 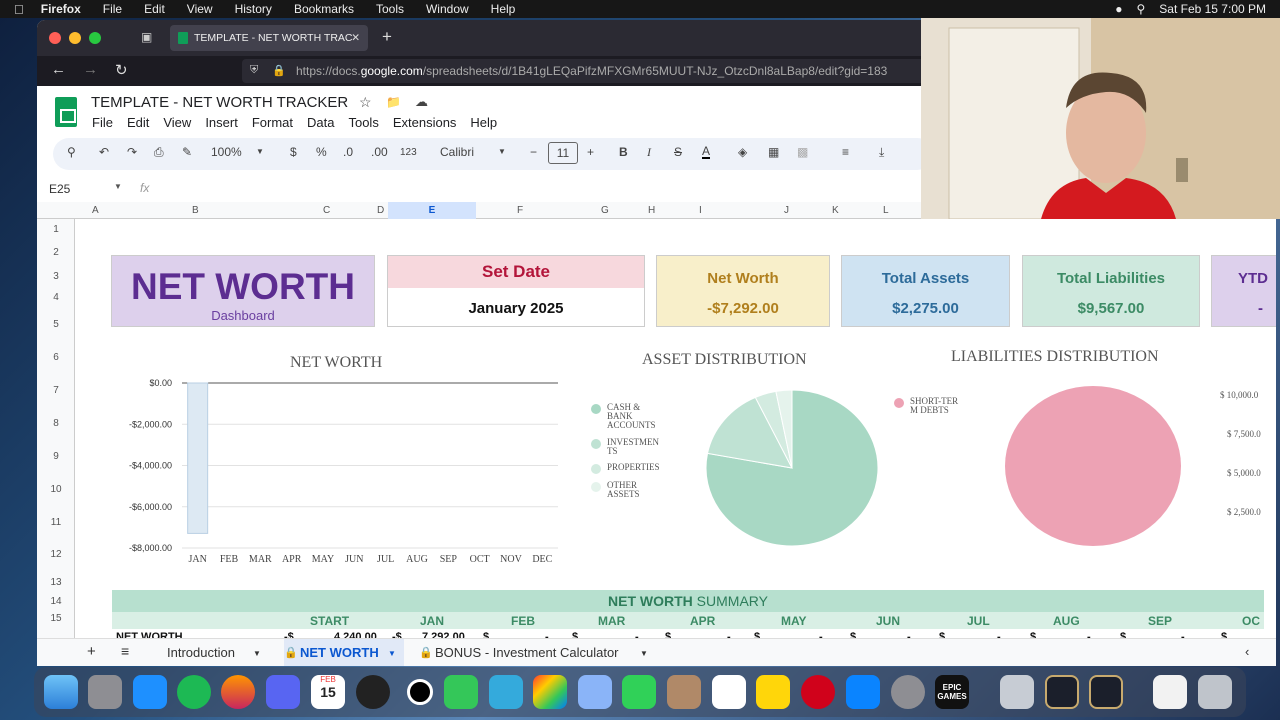 What do you see at coordinates (320, 122) in the screenshot?
I see `sheets-menu-data: Data` at bounding box center [320, 122].